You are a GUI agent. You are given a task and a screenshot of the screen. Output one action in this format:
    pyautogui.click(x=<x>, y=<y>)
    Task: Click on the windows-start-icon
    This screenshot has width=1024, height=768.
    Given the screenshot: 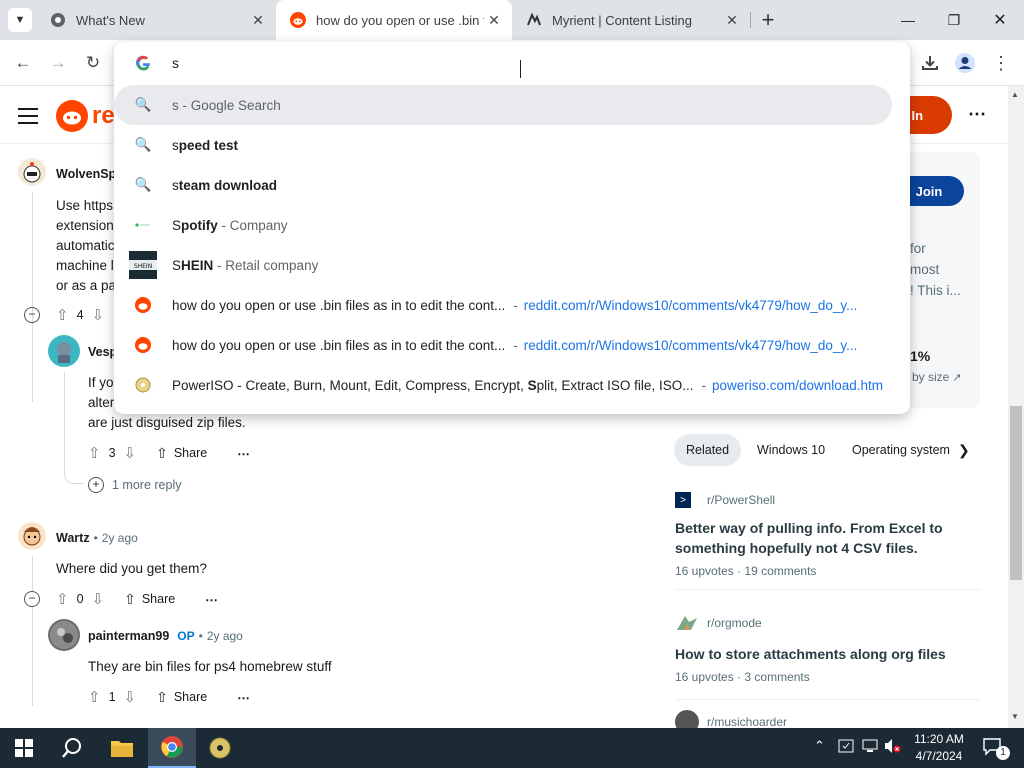 What is the action you would take?
    pyautogui.click(x=24, y=748)
    